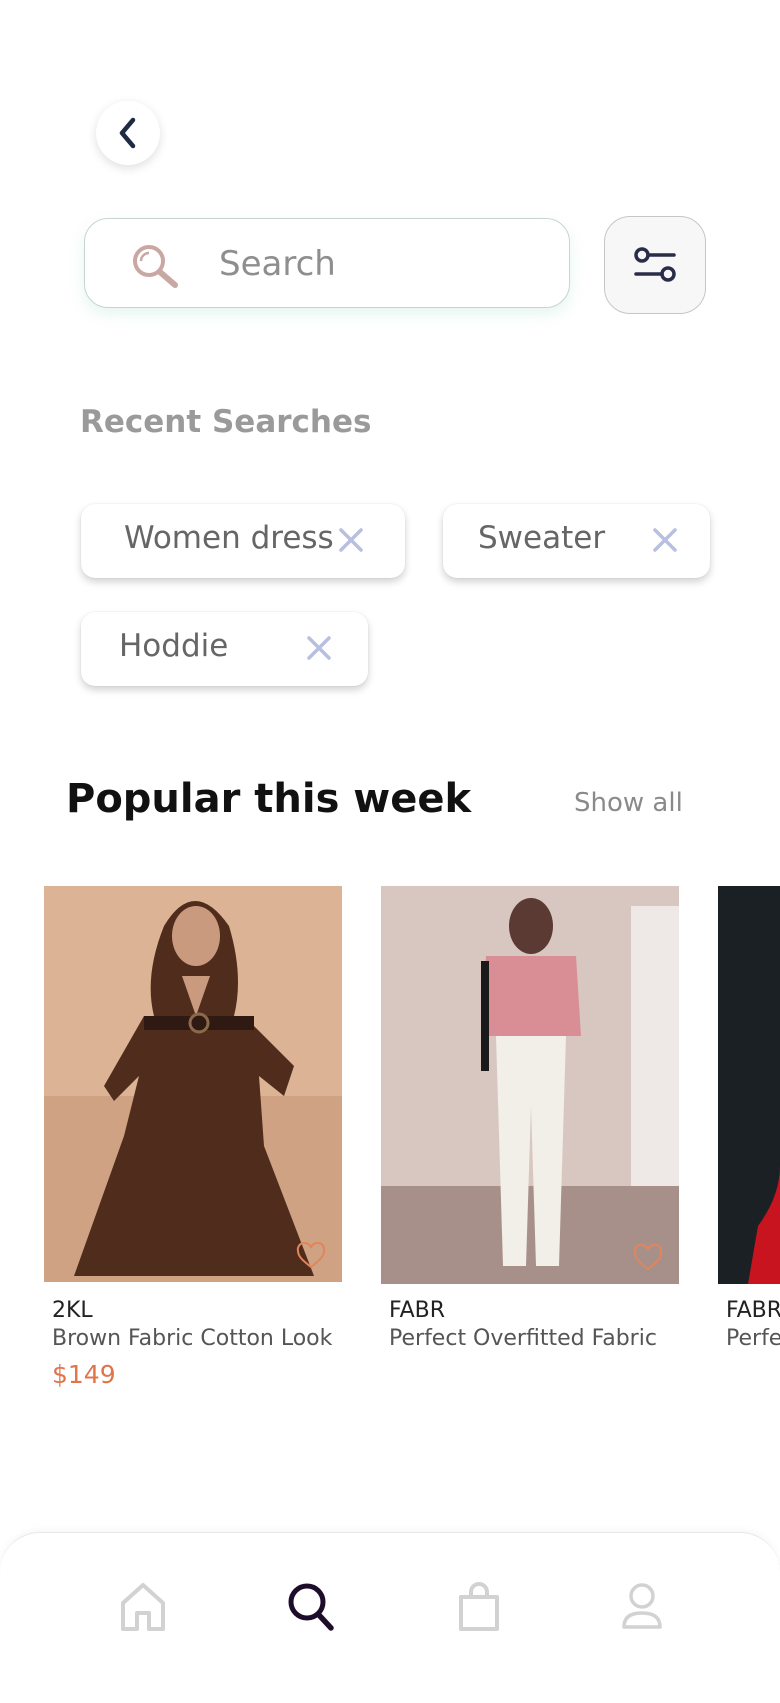 Image resolution: width=780 pixels, height=1703 pixels. What do you see at coordinates (542, 538) in the screenshot?
I see `chip-label: Sweater` at bounding box center [542, 538].